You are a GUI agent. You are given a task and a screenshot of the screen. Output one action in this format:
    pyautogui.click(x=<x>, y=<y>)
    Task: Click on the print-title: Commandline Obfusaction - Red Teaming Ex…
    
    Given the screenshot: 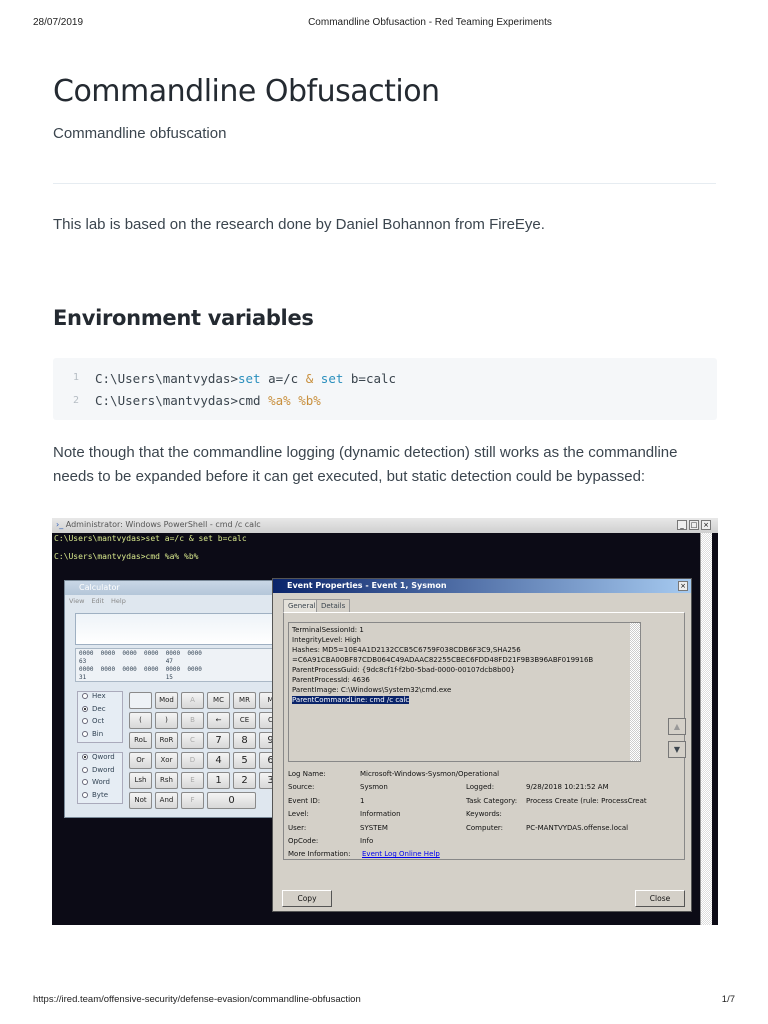 What is the action you would take?
    pyautogui.click(x=430, y=22)
    